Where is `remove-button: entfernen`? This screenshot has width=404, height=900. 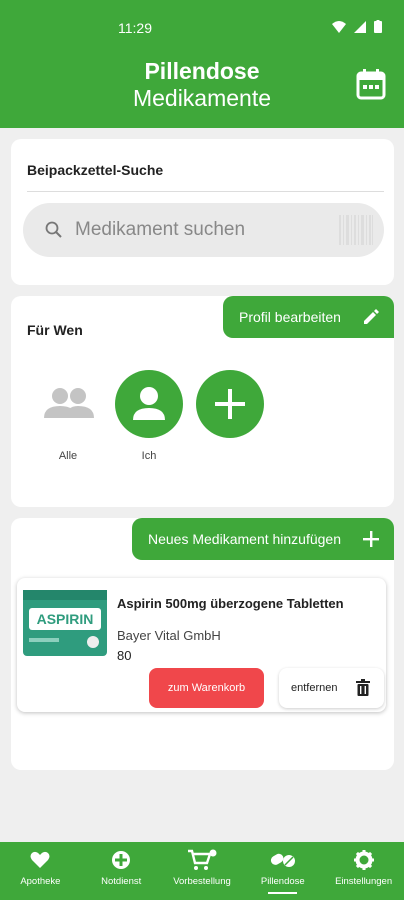
remove-button: entfernen is located at coordinates (331, 688).